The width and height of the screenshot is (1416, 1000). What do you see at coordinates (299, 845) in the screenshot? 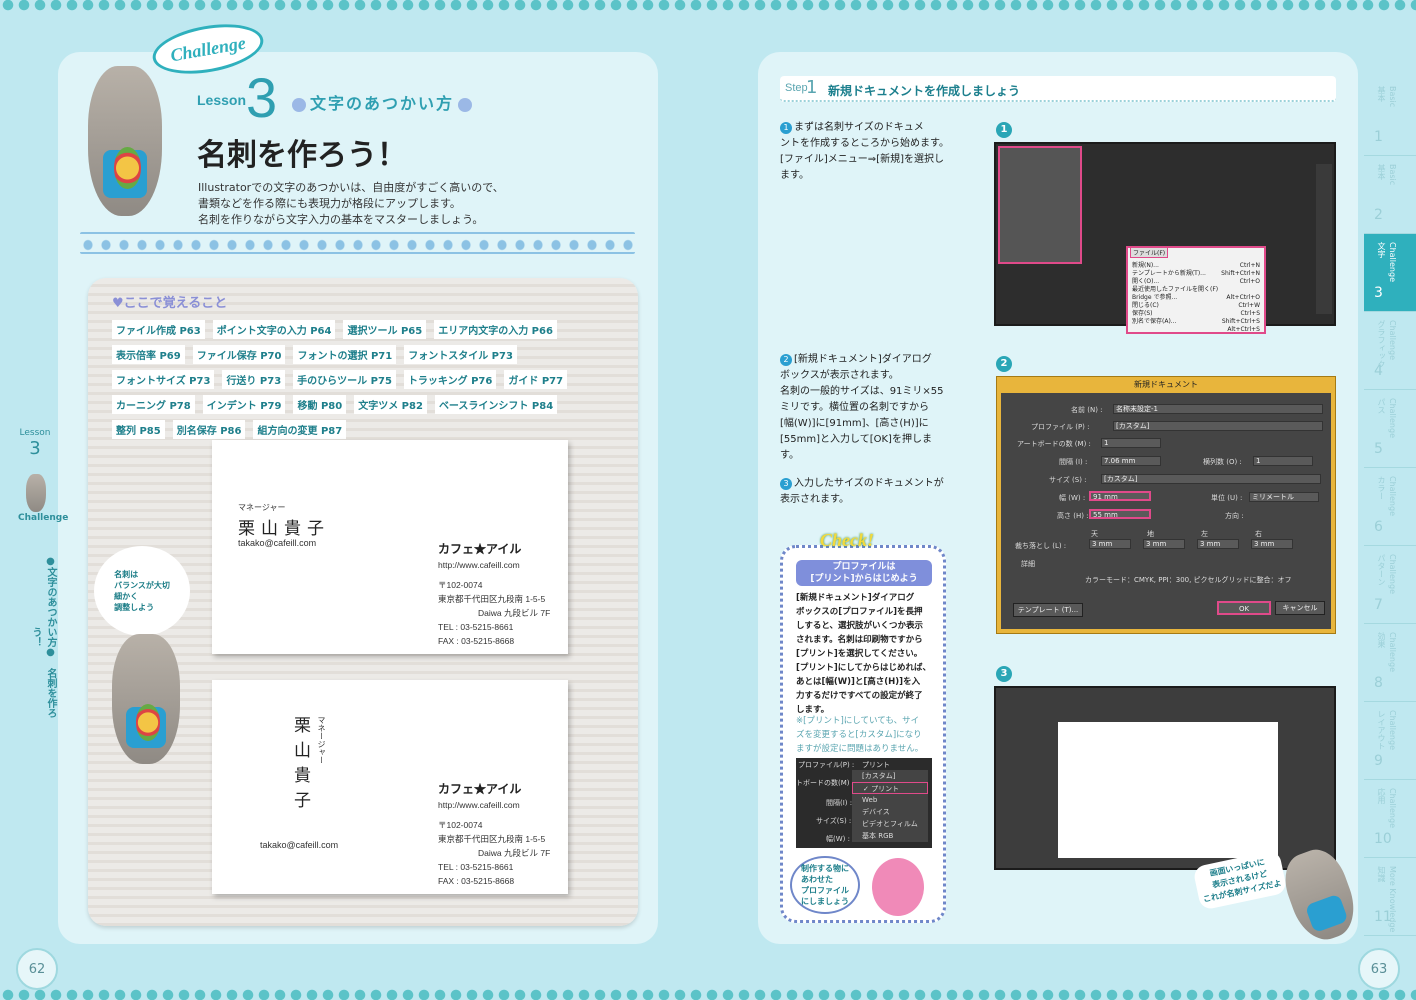
I see `card-email: takako@cafeill.com` at bounding box center [299, 845].